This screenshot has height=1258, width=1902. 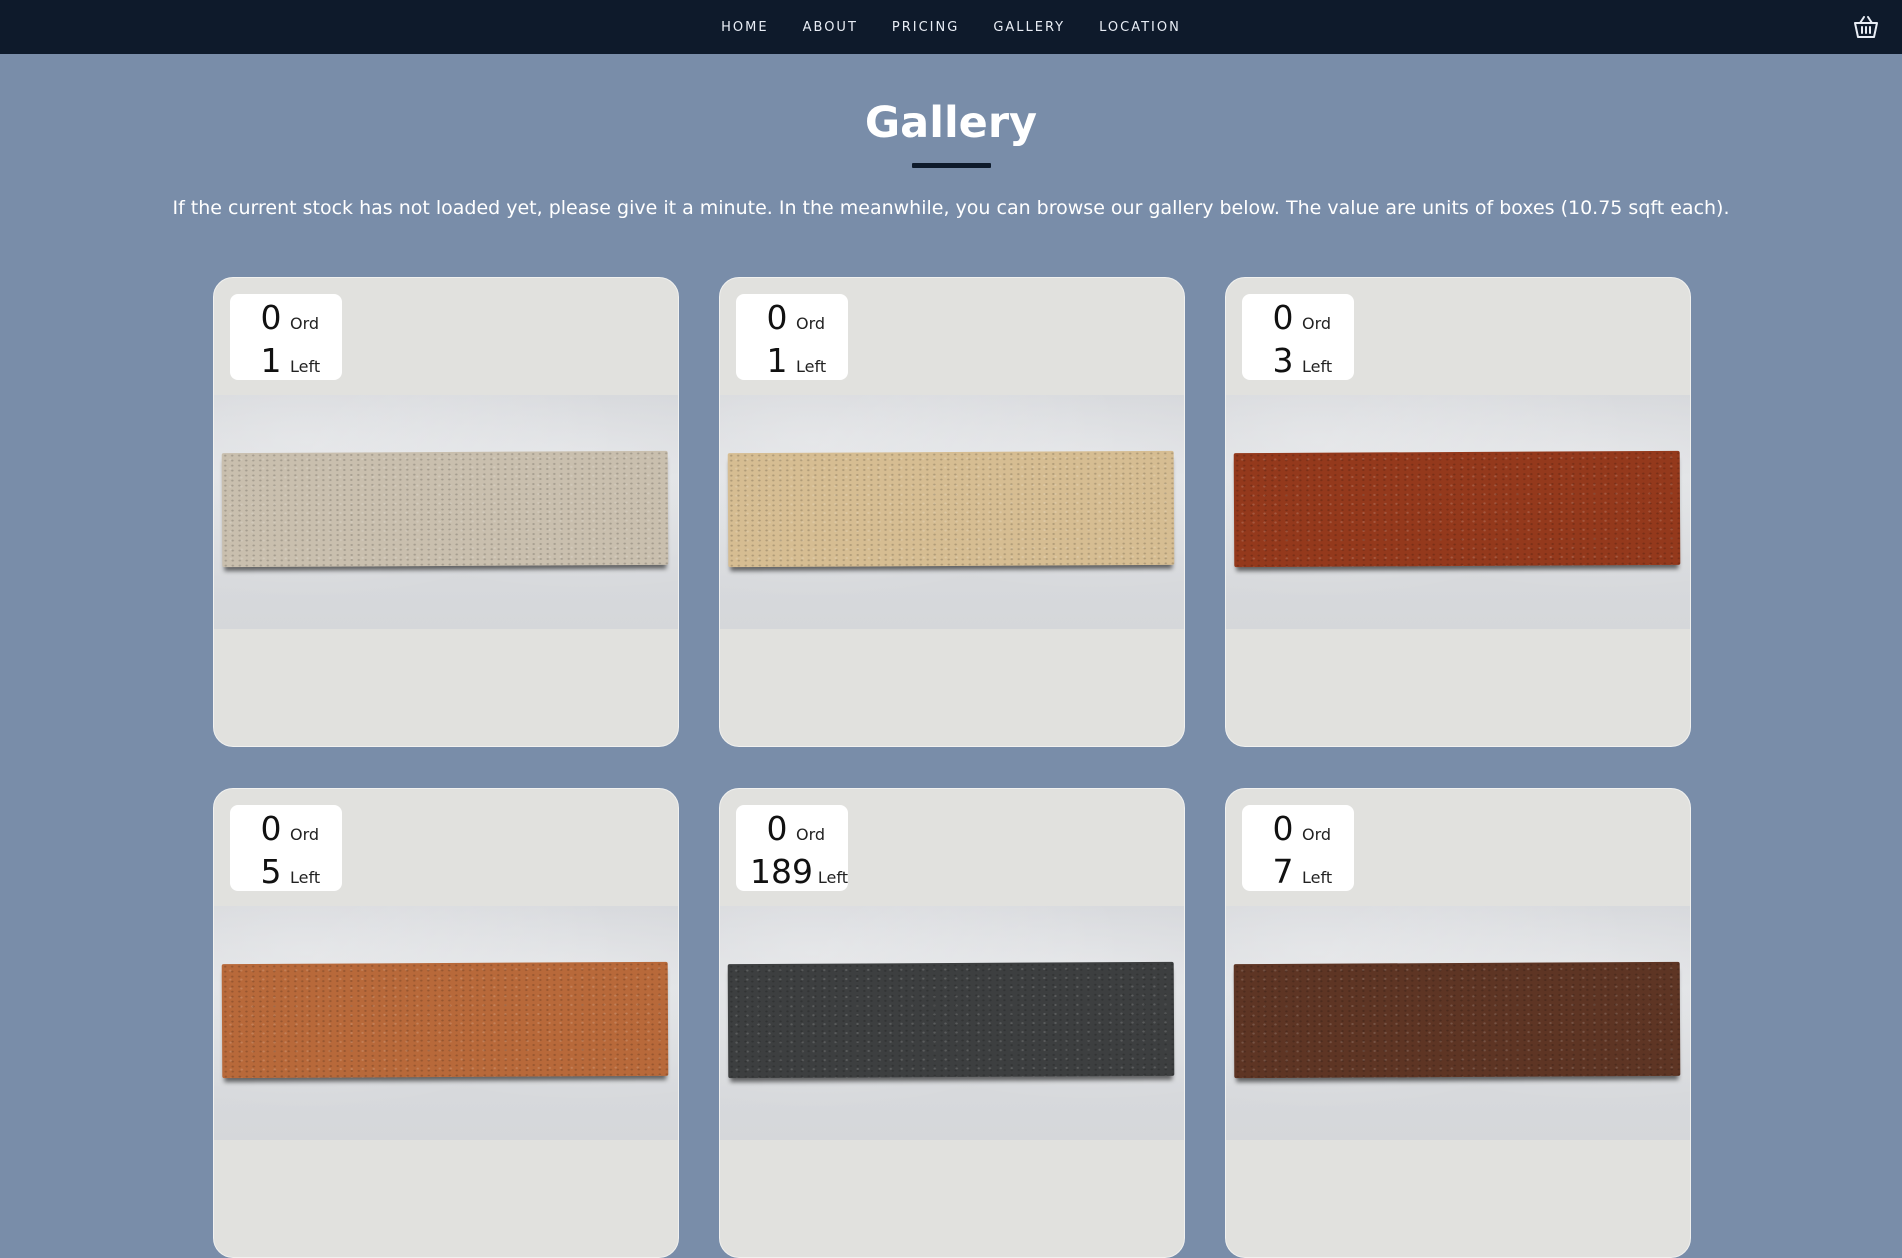 What do you see at coordinates (1283, 360) in the screenshot?
I see `left-count: 3` at bounding box center [1283, 360].